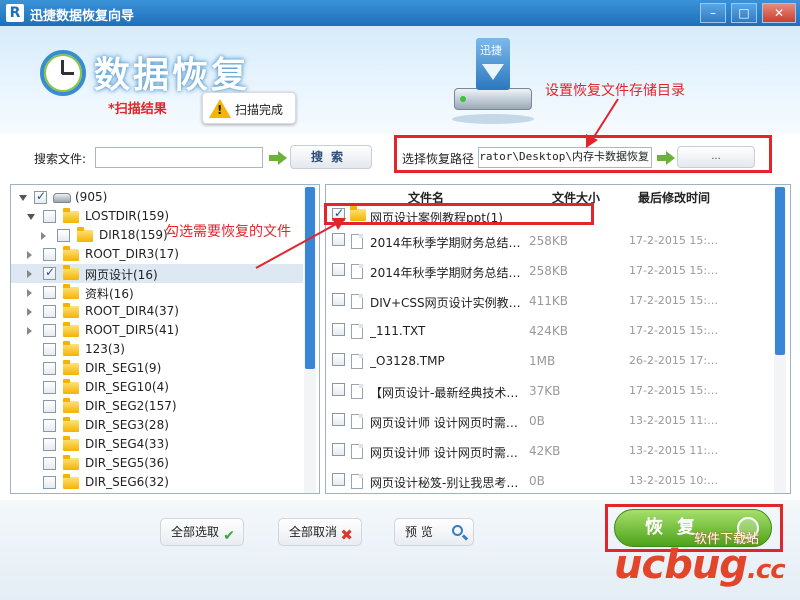 The image size is (800, 600). I want to click on tree-item: DIR_SEG6(32), so click(157, 482).